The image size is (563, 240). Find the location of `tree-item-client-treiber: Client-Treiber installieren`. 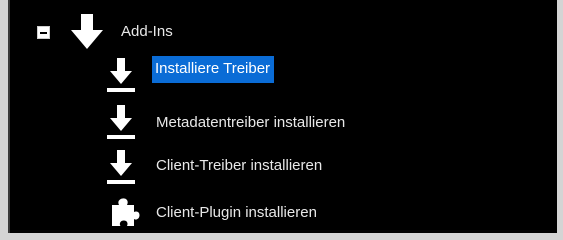

tree-item-client-treiber: Client-Treiber installieren is located at coordinates (239, 166).